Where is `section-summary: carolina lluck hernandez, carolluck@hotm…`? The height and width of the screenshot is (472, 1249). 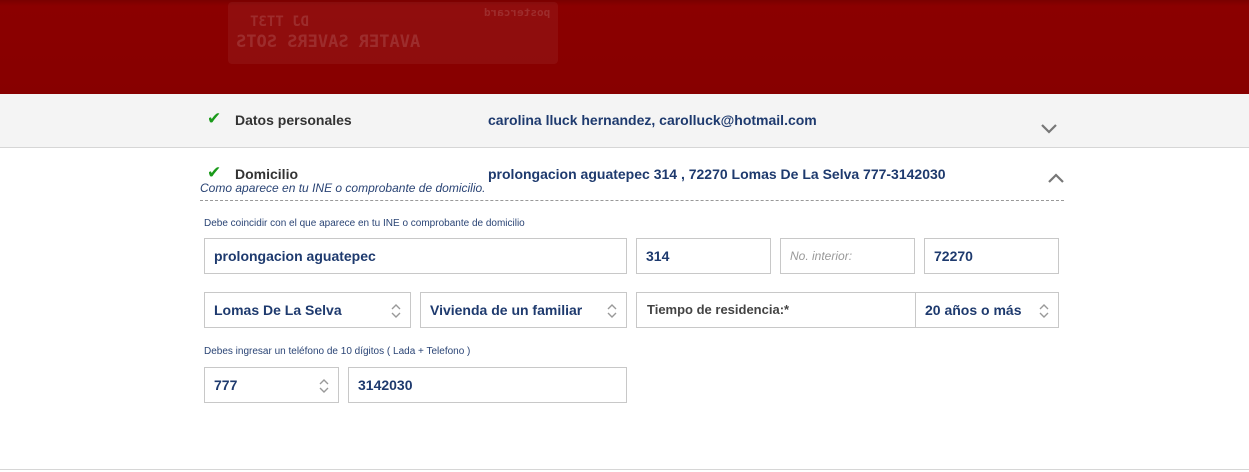
section-summary: carolina lluck hernandez, carolluck@hotm… is located at coordinates (652, 120).